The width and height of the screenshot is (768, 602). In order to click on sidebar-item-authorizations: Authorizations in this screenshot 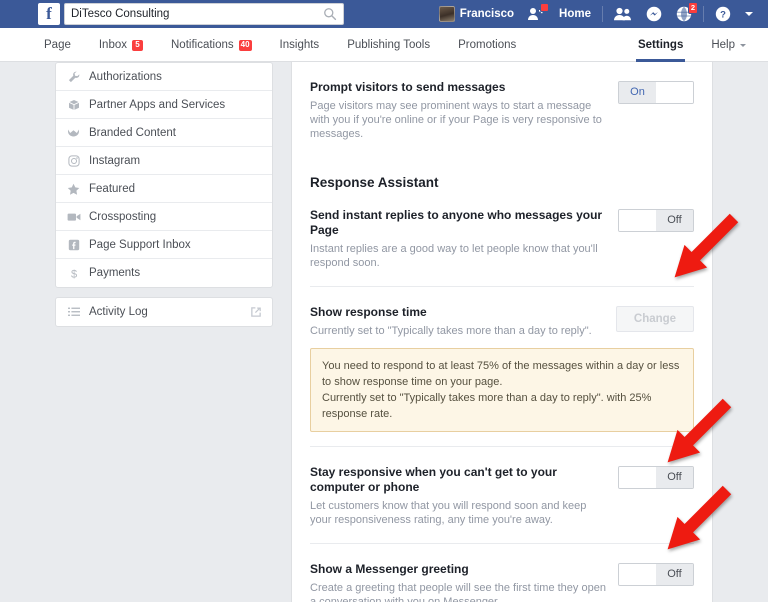, I will do `click(164, 77)`.